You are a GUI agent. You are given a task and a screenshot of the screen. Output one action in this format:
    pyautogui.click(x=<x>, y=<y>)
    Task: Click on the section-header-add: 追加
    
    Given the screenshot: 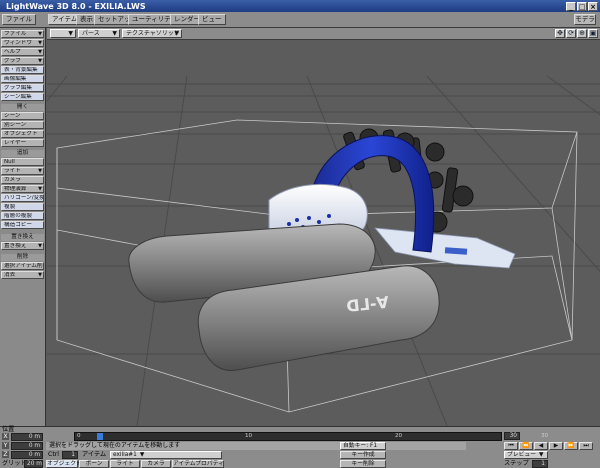 What is the action you would take?
    pyautogui.click(x=22, y=153)
    